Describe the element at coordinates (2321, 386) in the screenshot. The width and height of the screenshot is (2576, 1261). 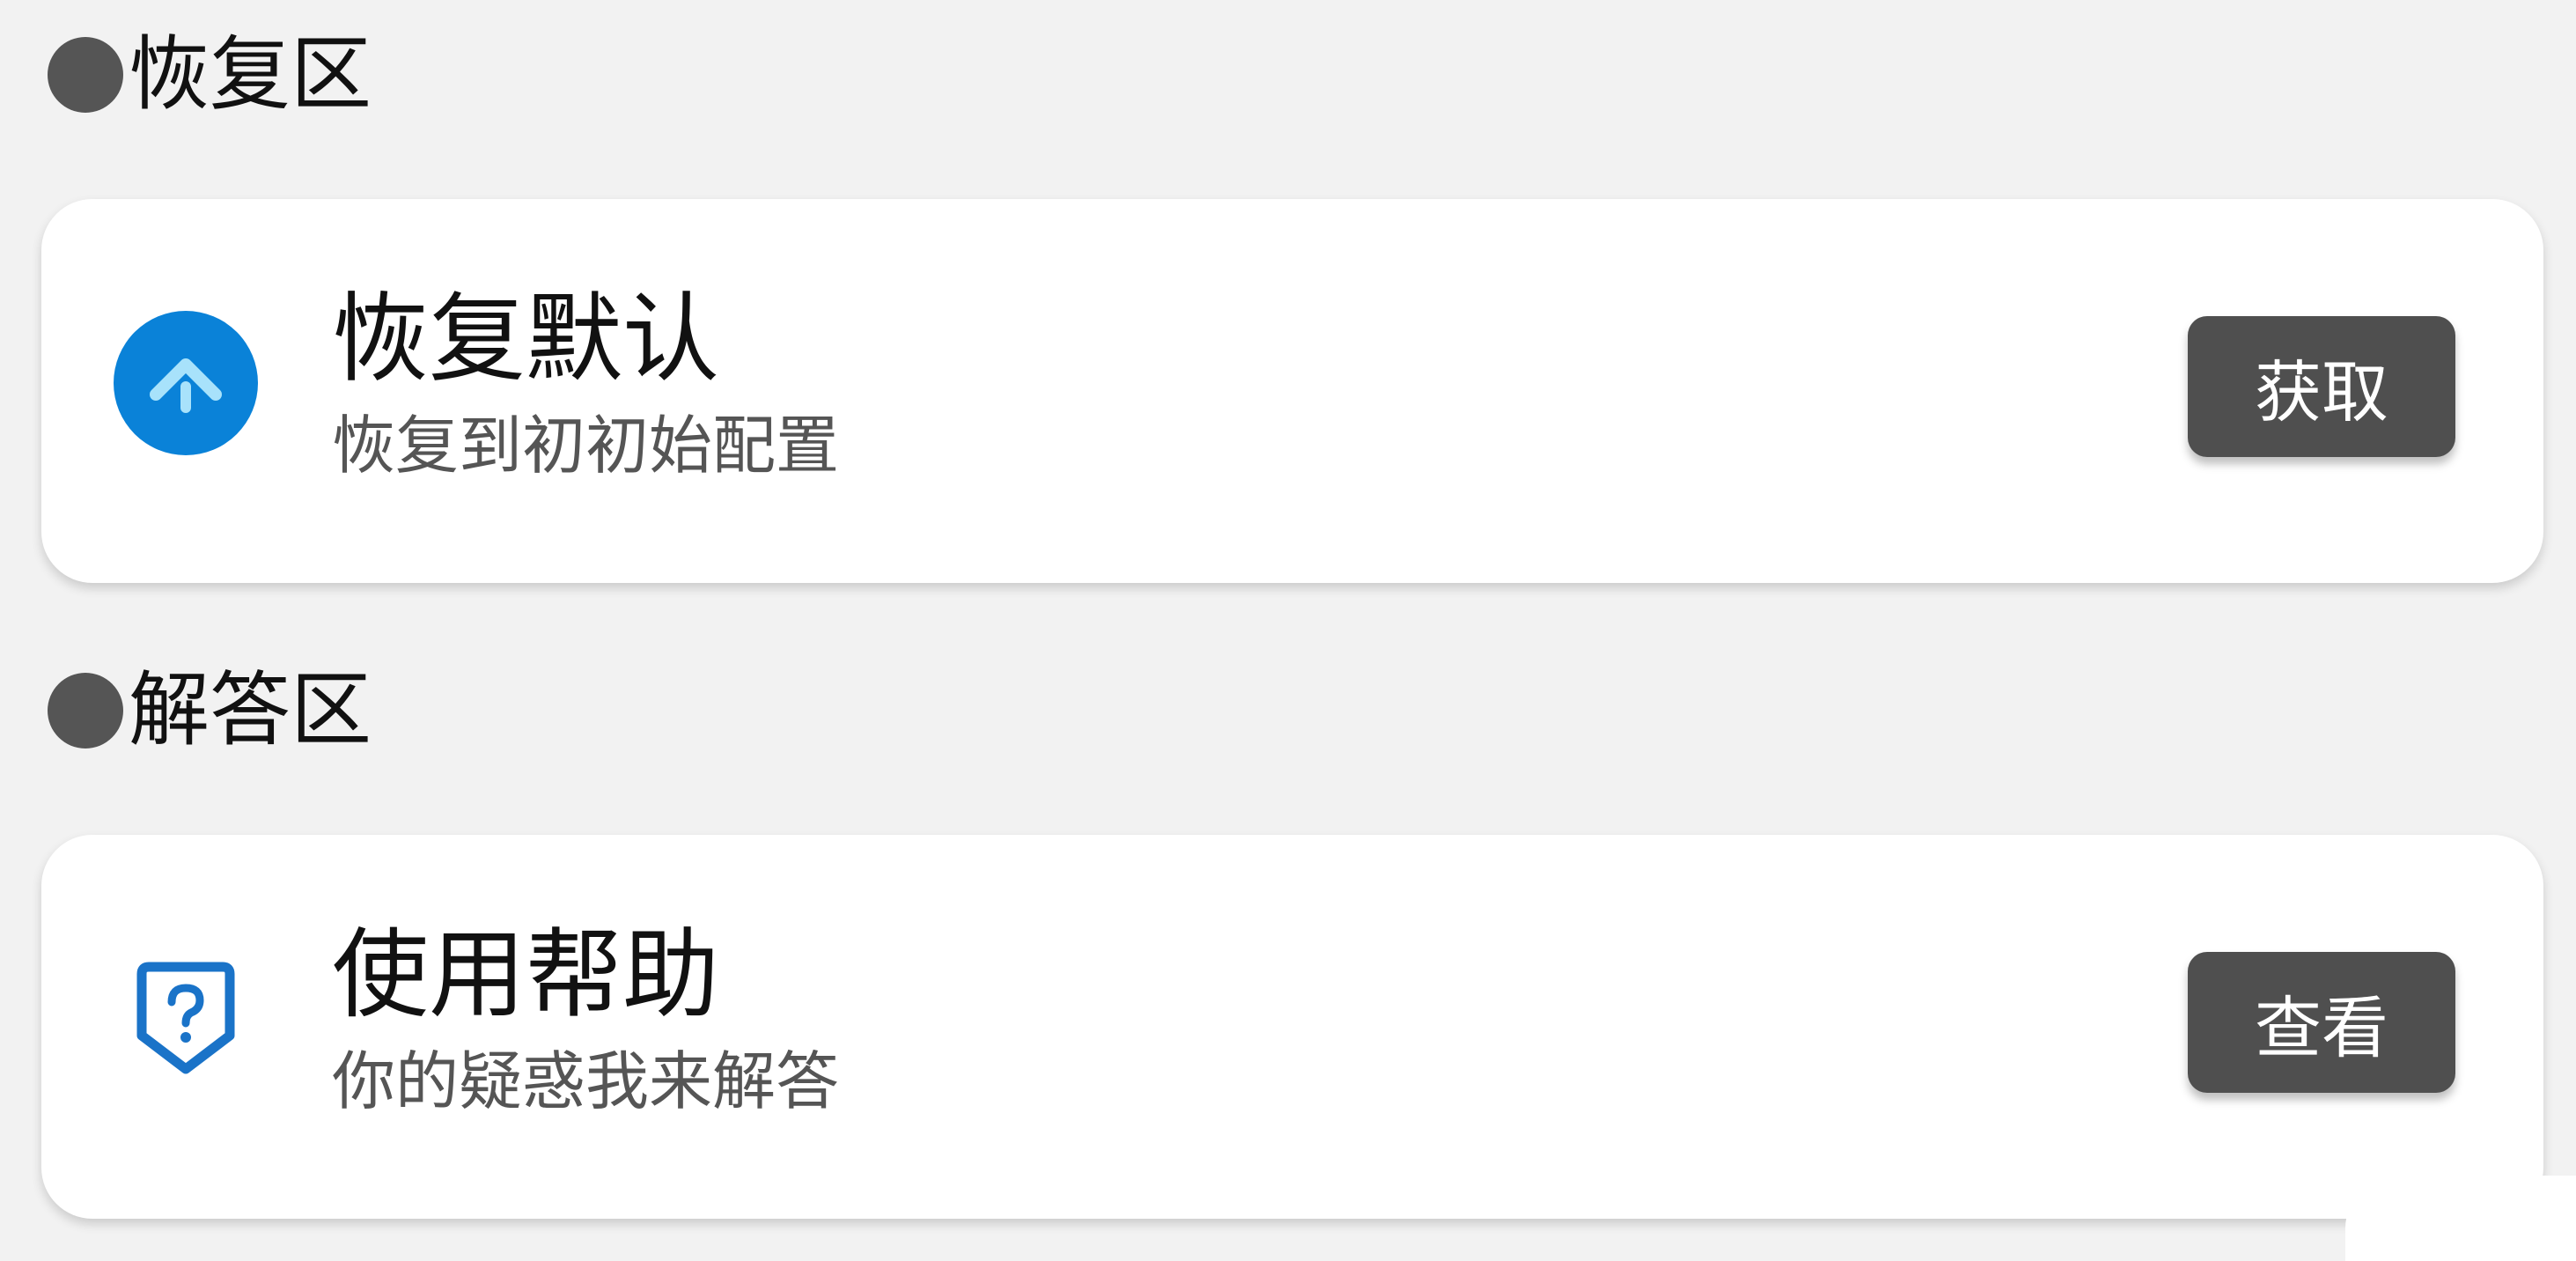
I see `get-button: 获取` at that location.